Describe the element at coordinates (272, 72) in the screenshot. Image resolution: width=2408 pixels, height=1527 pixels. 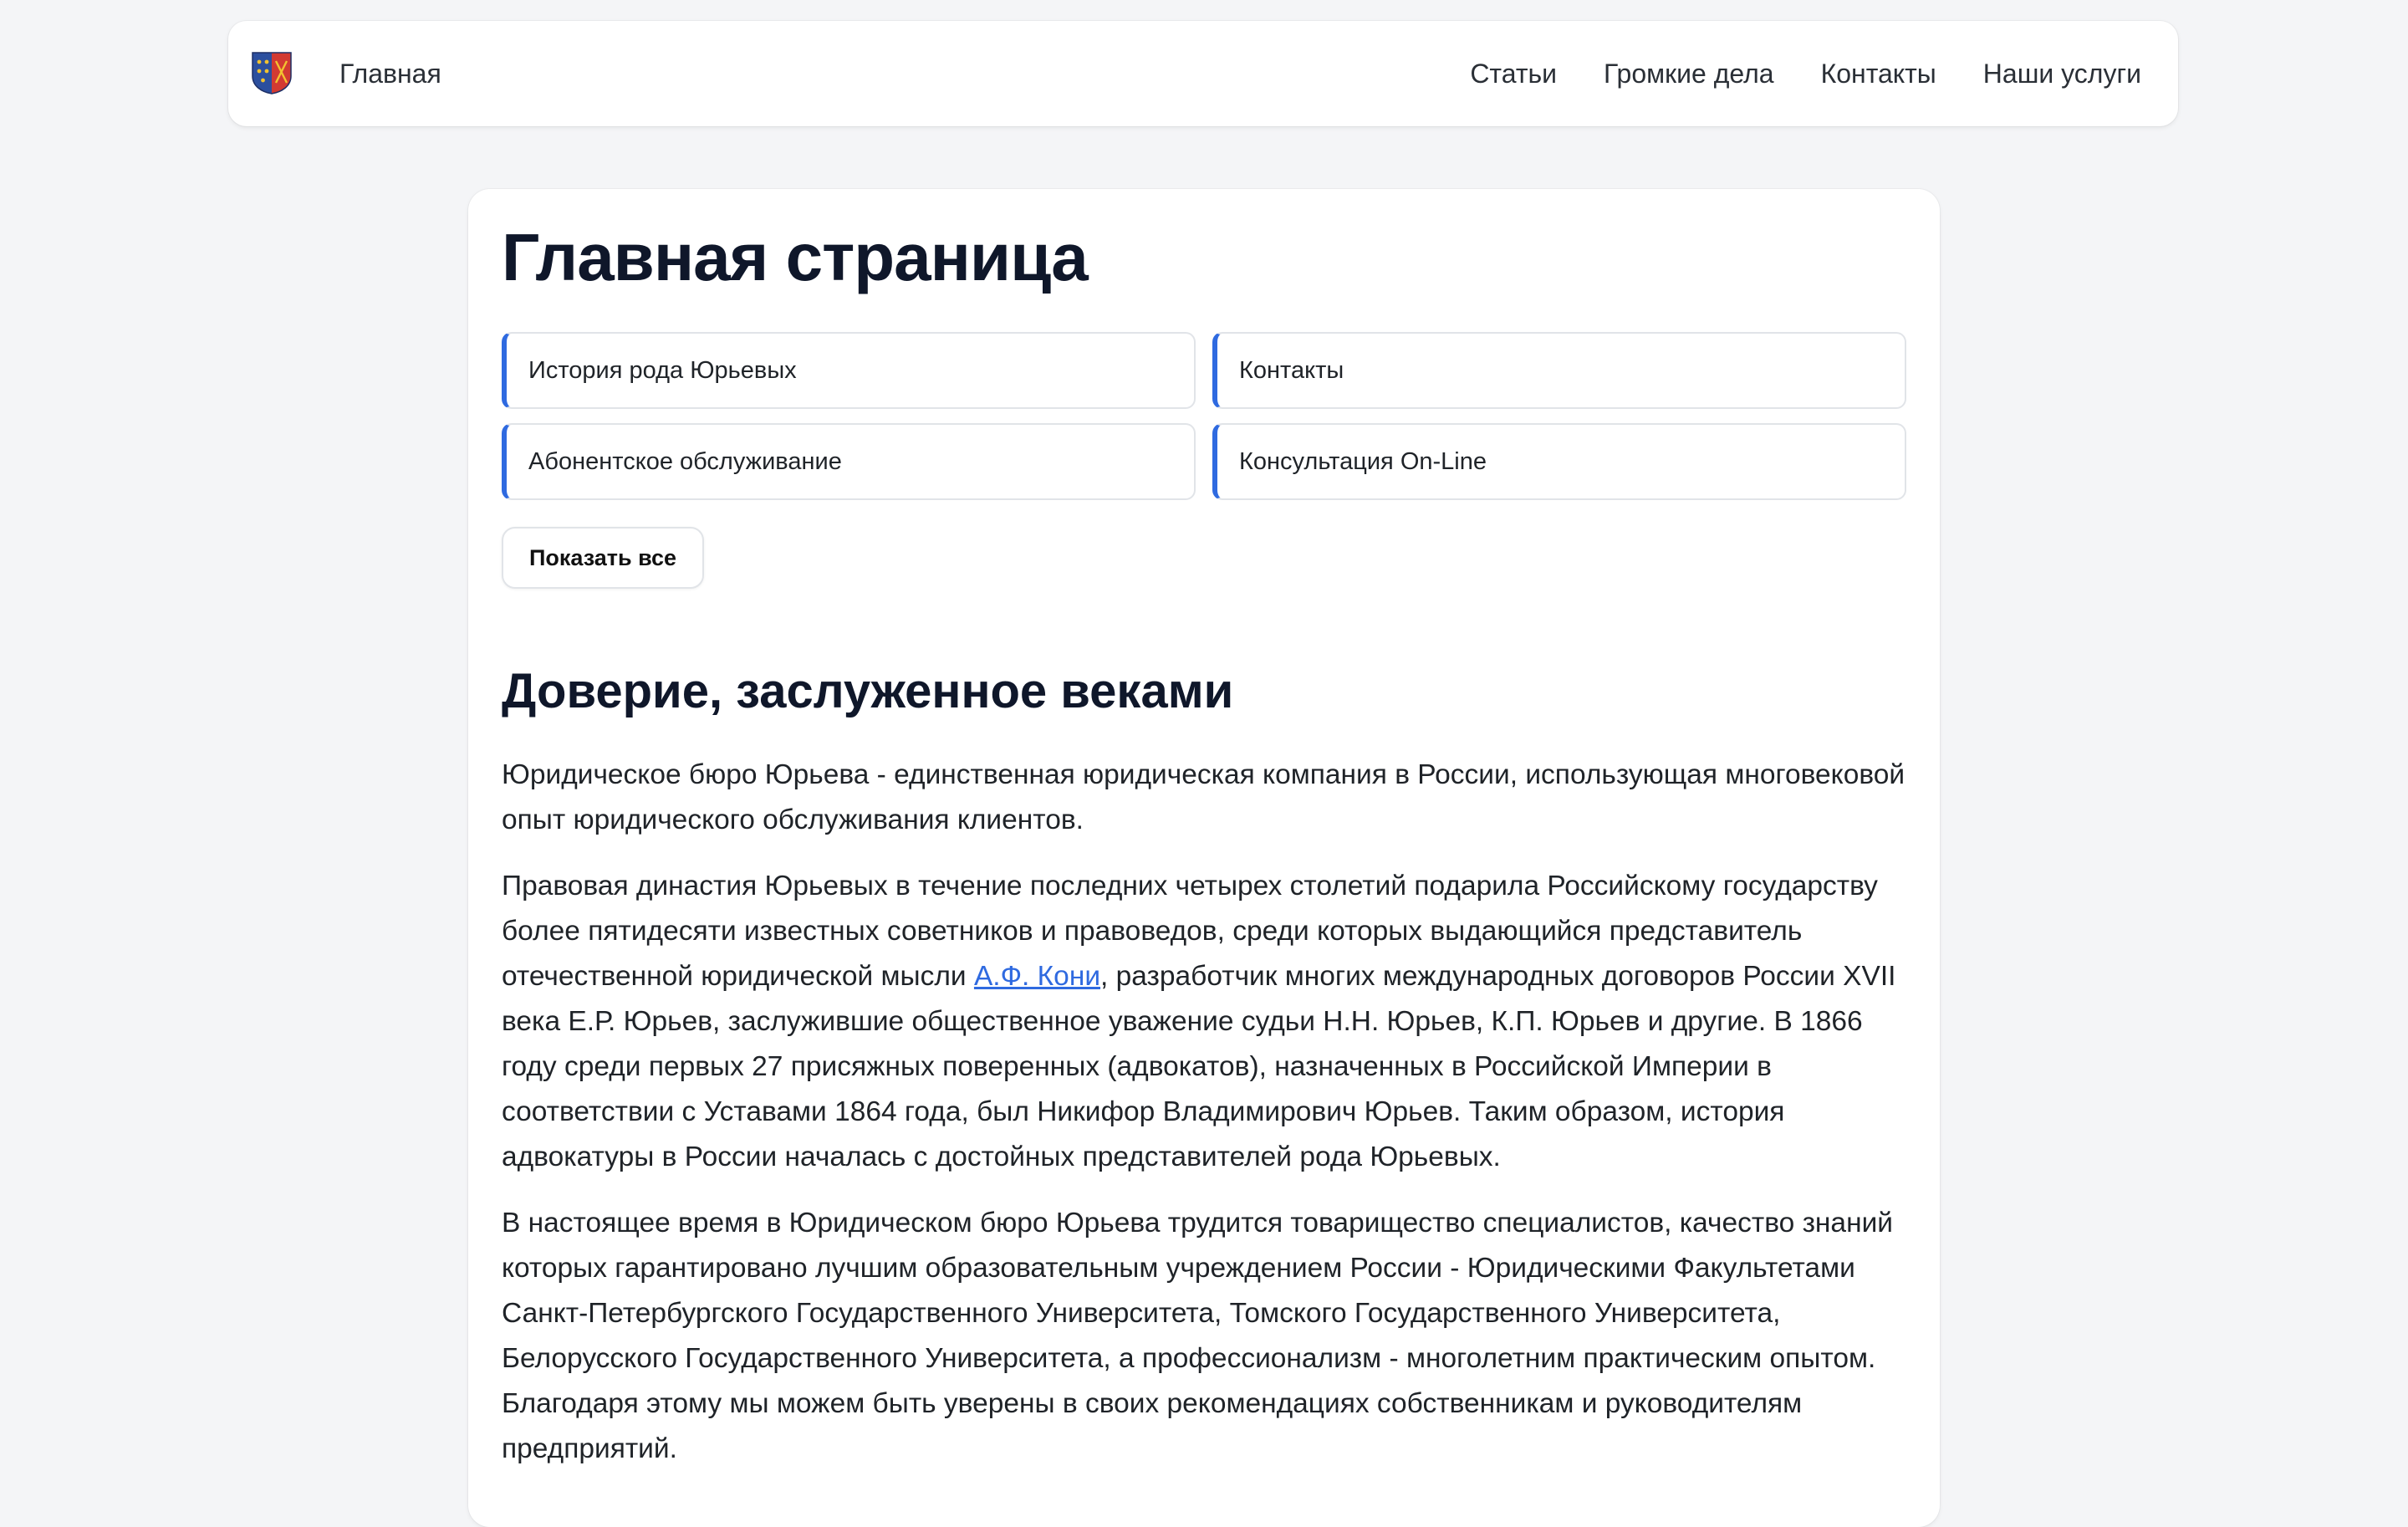
I see `coat-of-arms-icon` at that location.